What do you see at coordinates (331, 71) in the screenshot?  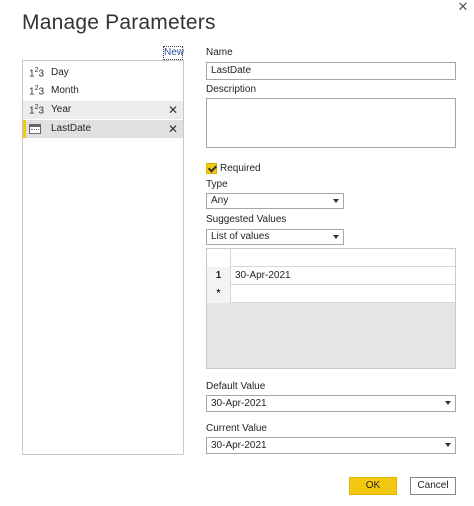 I see `name-input: LastDate` at bounding box center [331, 71].